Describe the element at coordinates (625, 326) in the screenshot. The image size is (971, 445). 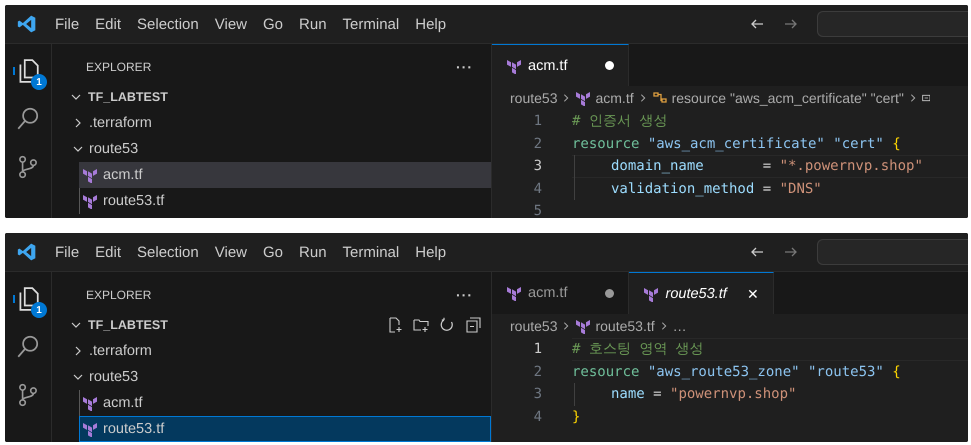
I see `breadcrumb-item: route53.tf` at that location.